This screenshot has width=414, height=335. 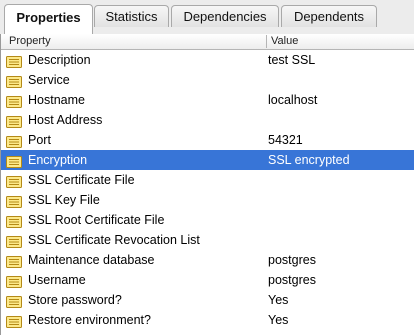 What do you see at coordinates (91, 260) in the screenshot?
I see `property-name: Maintenance database` at bounding box center [91, 260].